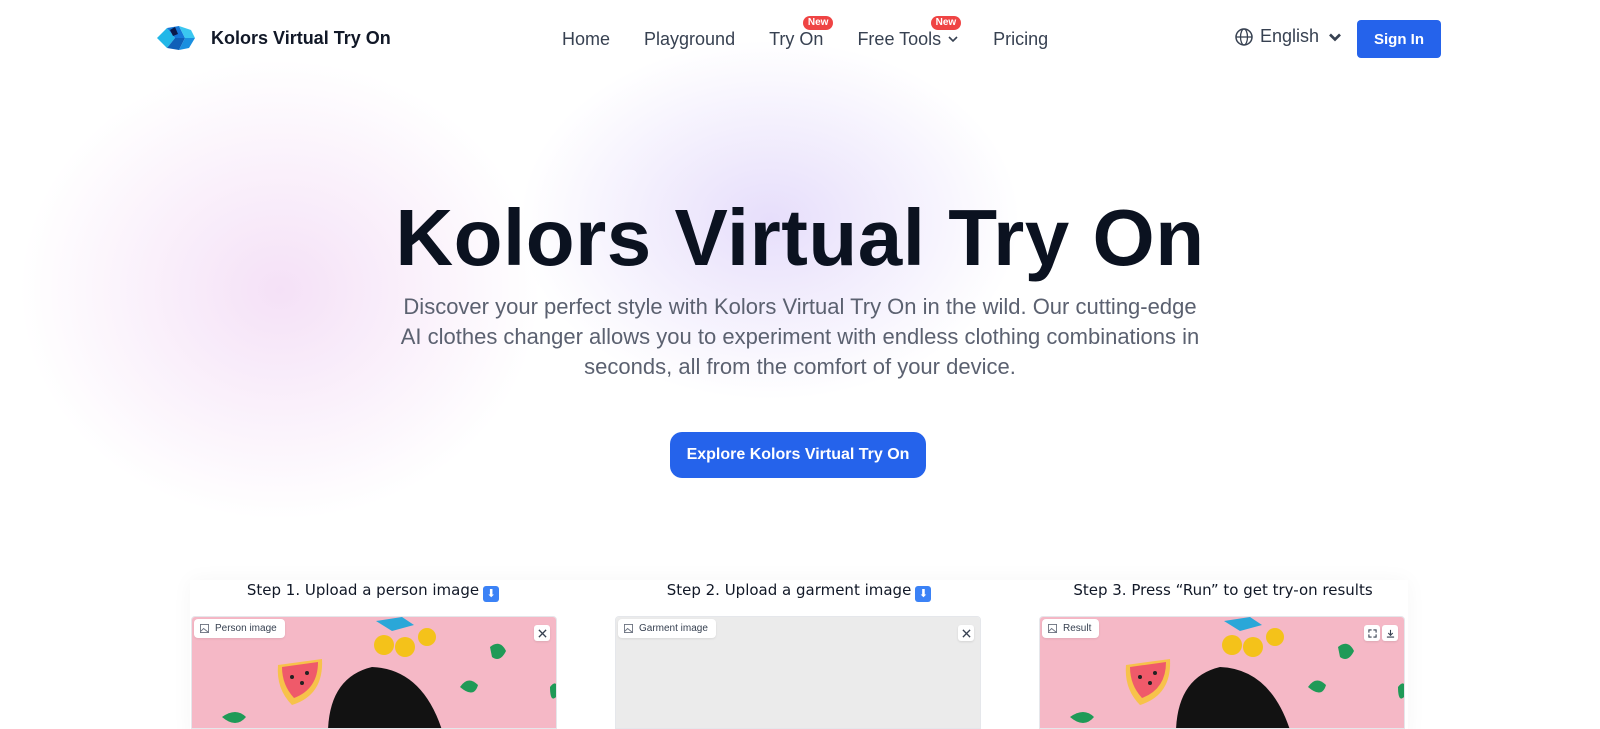 The height and width of the screenshot is (729, 1600). I want to click on card-label: Person image, so click(239, 628).